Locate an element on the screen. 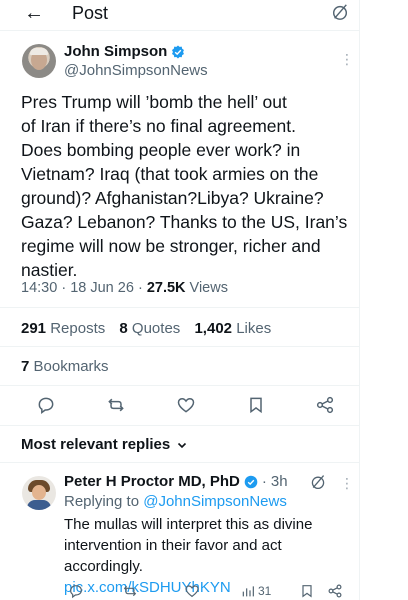 This screenshot has height=600, width=408. author-handle: @JohnSimpsonNews is located at coordinates (136, 71).